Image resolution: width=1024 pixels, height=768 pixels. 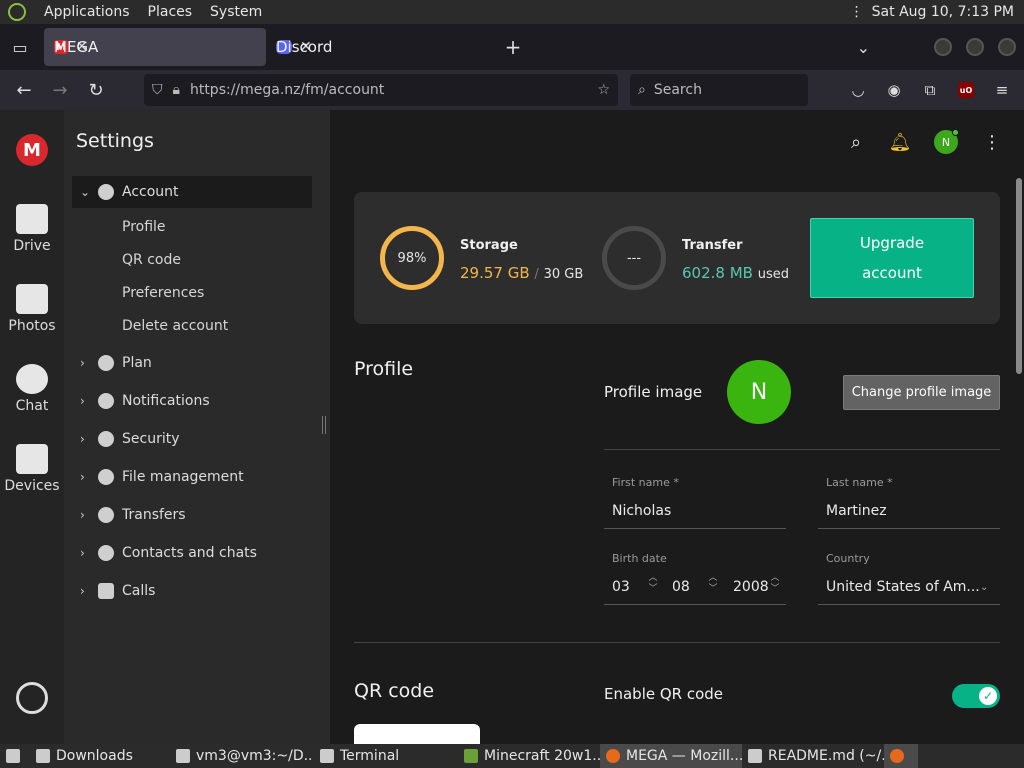 What do you see at coordinates (60, 90) in the screenshot?
I see `forward-arrow-icon: →` at bounding box center [60, 90].